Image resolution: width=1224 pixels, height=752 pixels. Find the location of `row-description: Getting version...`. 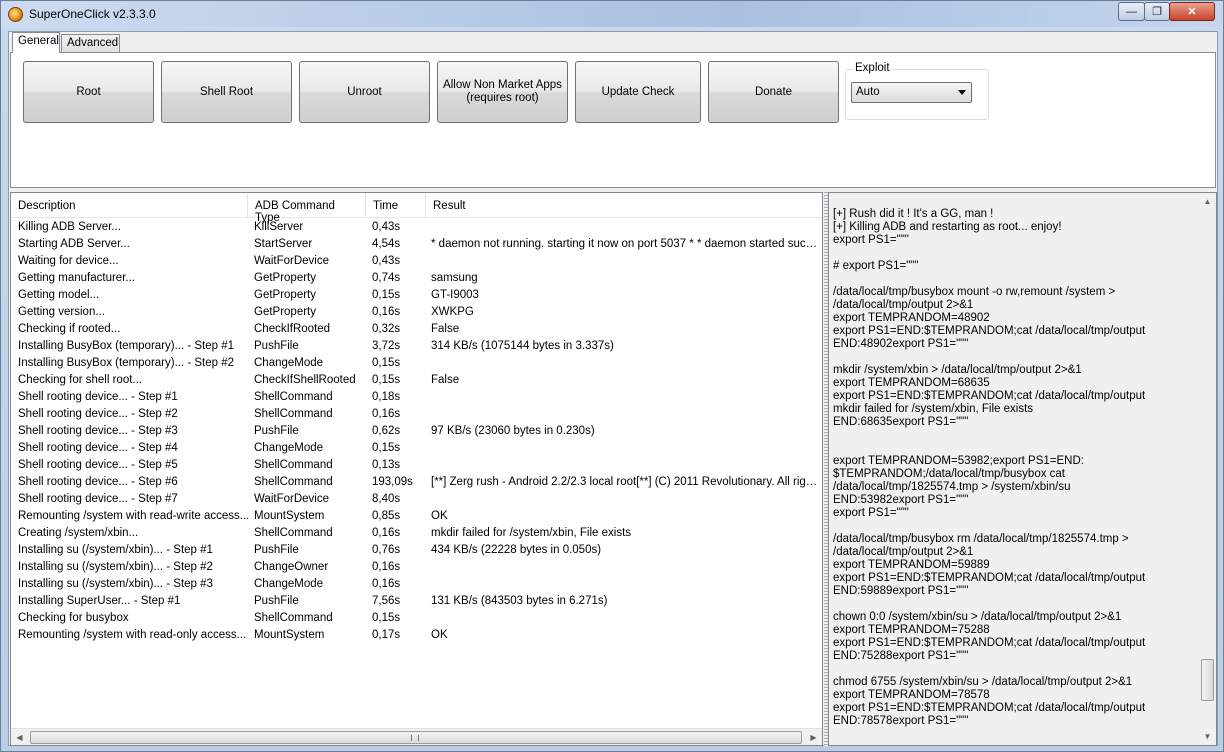

row-description: Getting version... is located at coordinates (61, 312).